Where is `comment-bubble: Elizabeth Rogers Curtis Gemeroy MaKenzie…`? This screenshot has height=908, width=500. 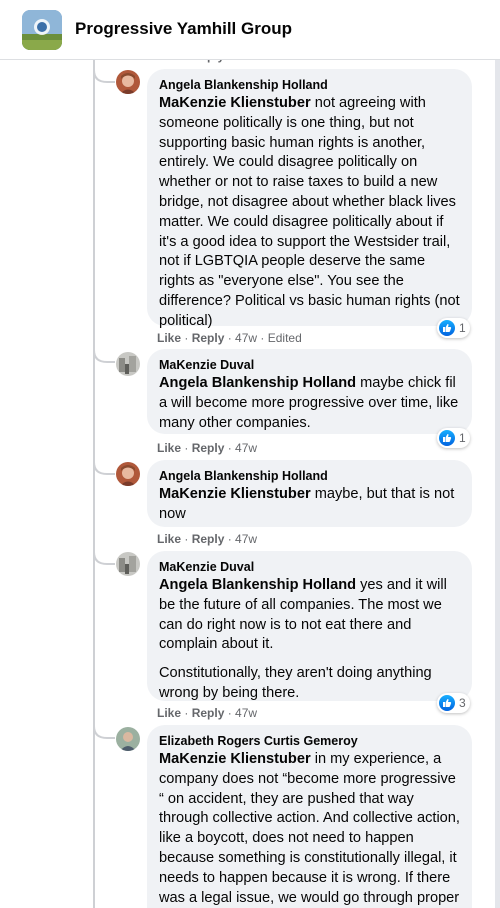
comment-bubble: Elizabeth Rogers Curtis Gemeroy MaKenzie… is located at coordinates (309, 816).